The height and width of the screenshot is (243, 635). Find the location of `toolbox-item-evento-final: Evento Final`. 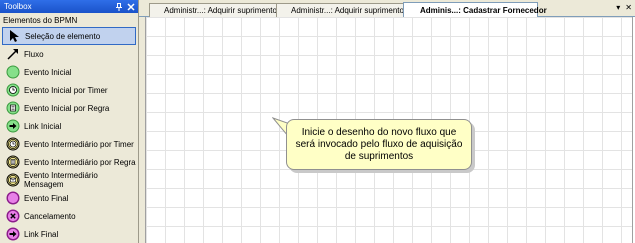

toolbox-item-evento-final: Evento Final is located at coordinates (69, 198).